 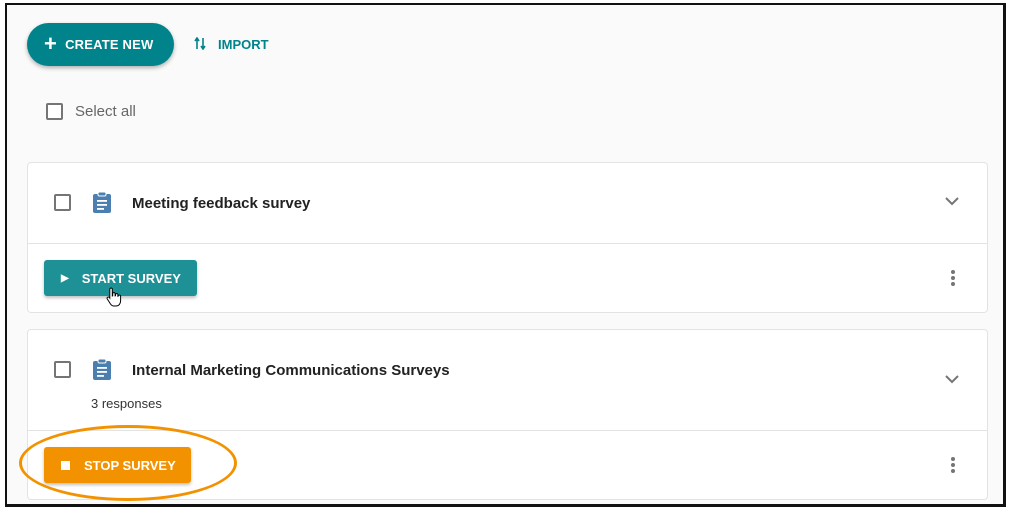 I want to click on create-new-button: + CREATE NEW, so click(x=100, y=44).